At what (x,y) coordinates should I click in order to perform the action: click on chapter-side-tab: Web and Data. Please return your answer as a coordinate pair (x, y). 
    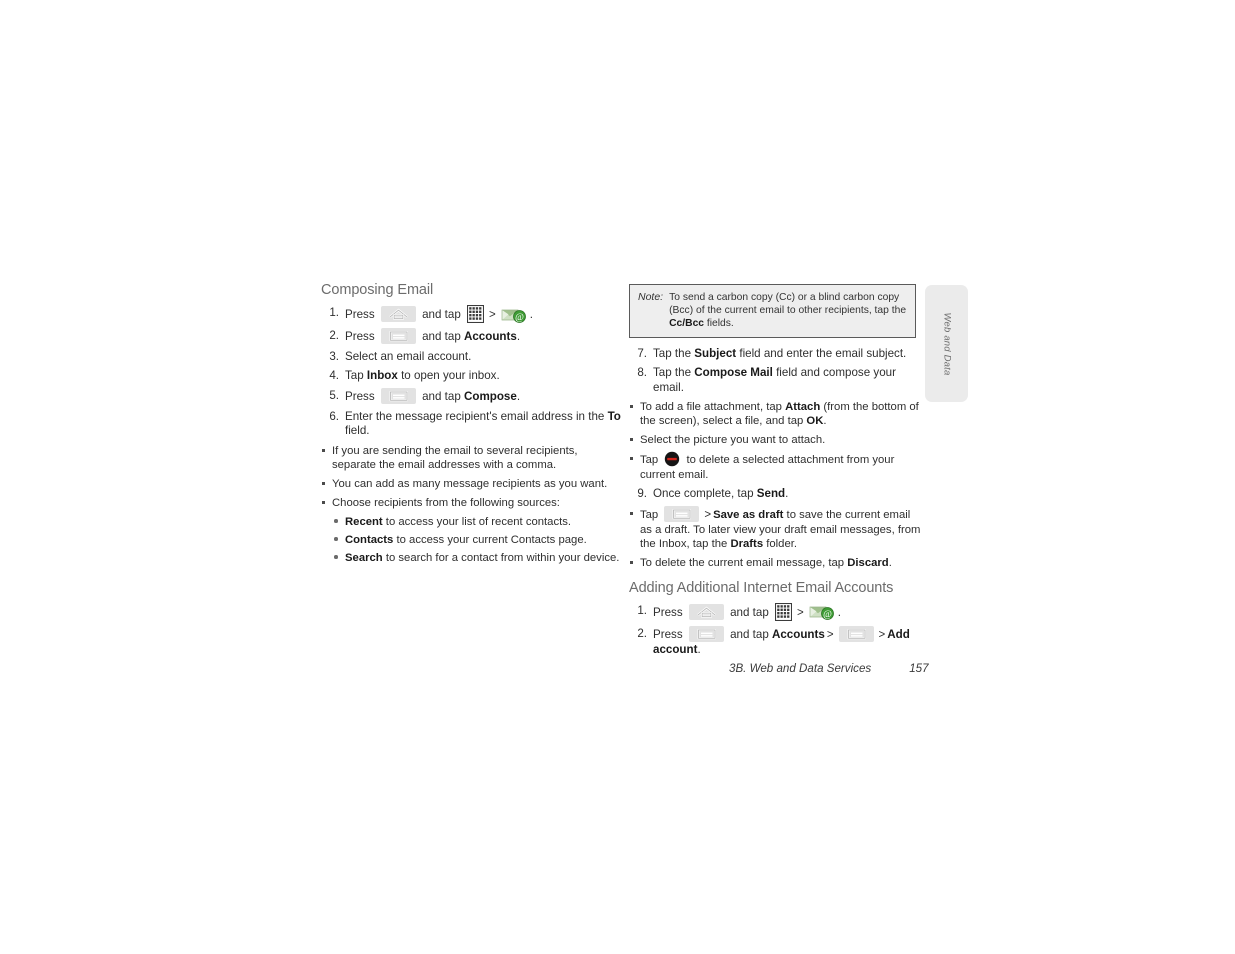
    Looking at the image, I should click on (946, 343).